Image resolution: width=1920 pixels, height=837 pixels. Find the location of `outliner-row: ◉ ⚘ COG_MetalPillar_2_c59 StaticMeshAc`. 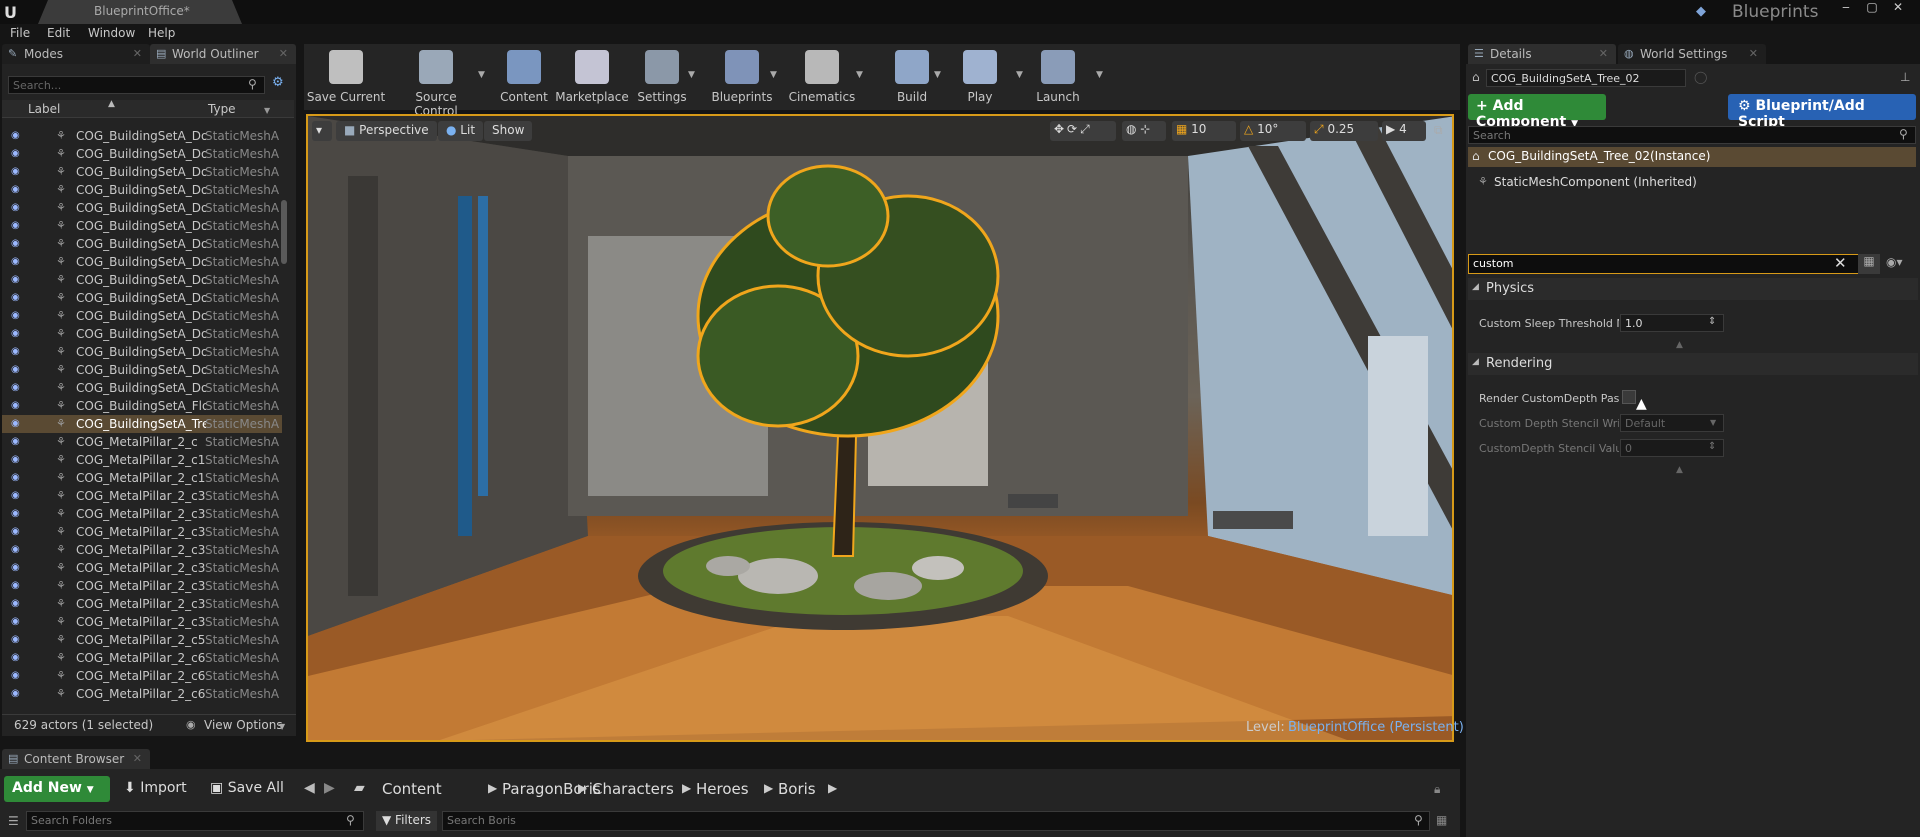

outliner-row: ◉ ⚘ COG_MetalPillar_2_c59 StaticMeshAc is located at coordinates (142, 640).